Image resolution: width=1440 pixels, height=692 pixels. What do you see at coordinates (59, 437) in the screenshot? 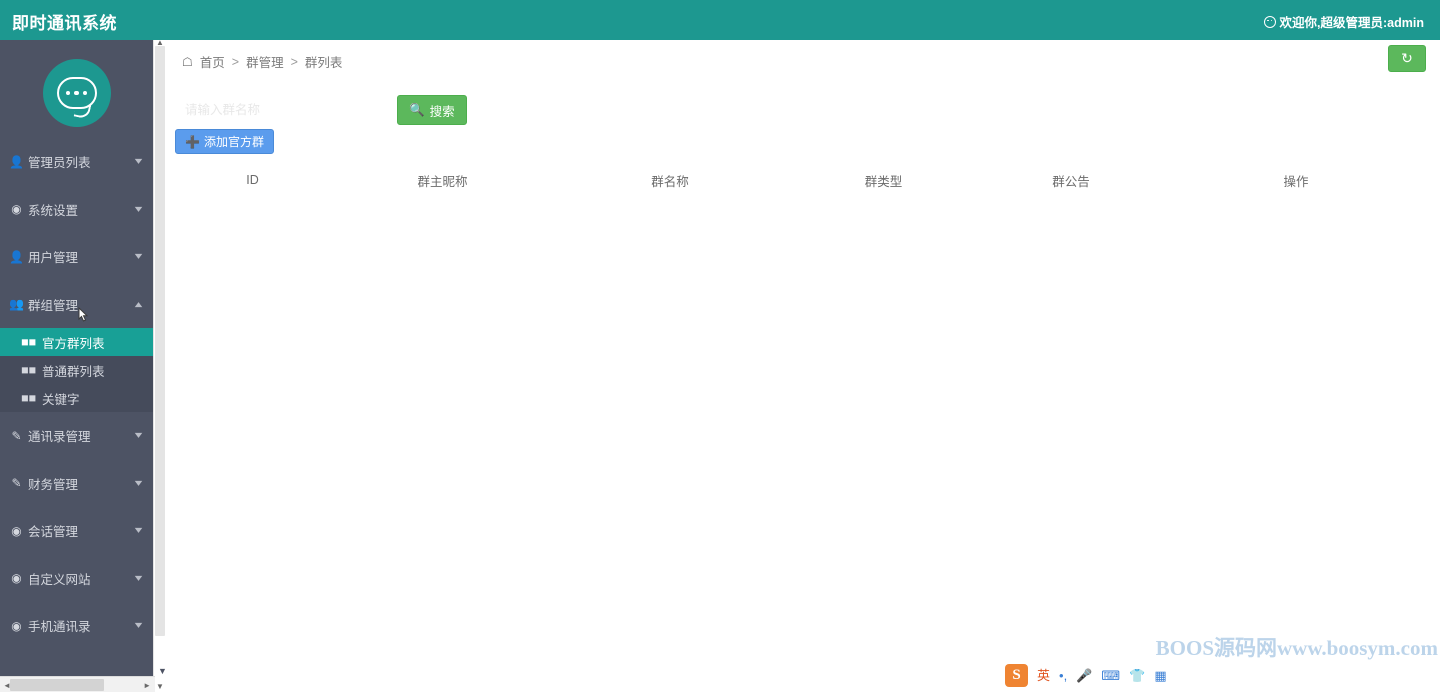
I see `sidebar-item-label: 通讯录管理` at bounding box center [59, 437].